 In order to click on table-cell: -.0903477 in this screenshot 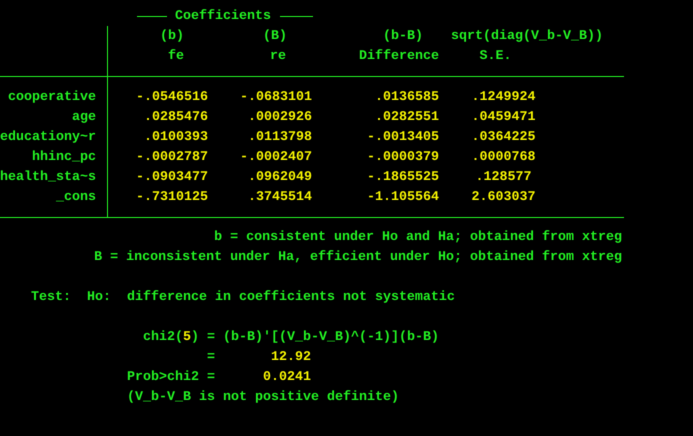, I will do `click(172, 177)`.